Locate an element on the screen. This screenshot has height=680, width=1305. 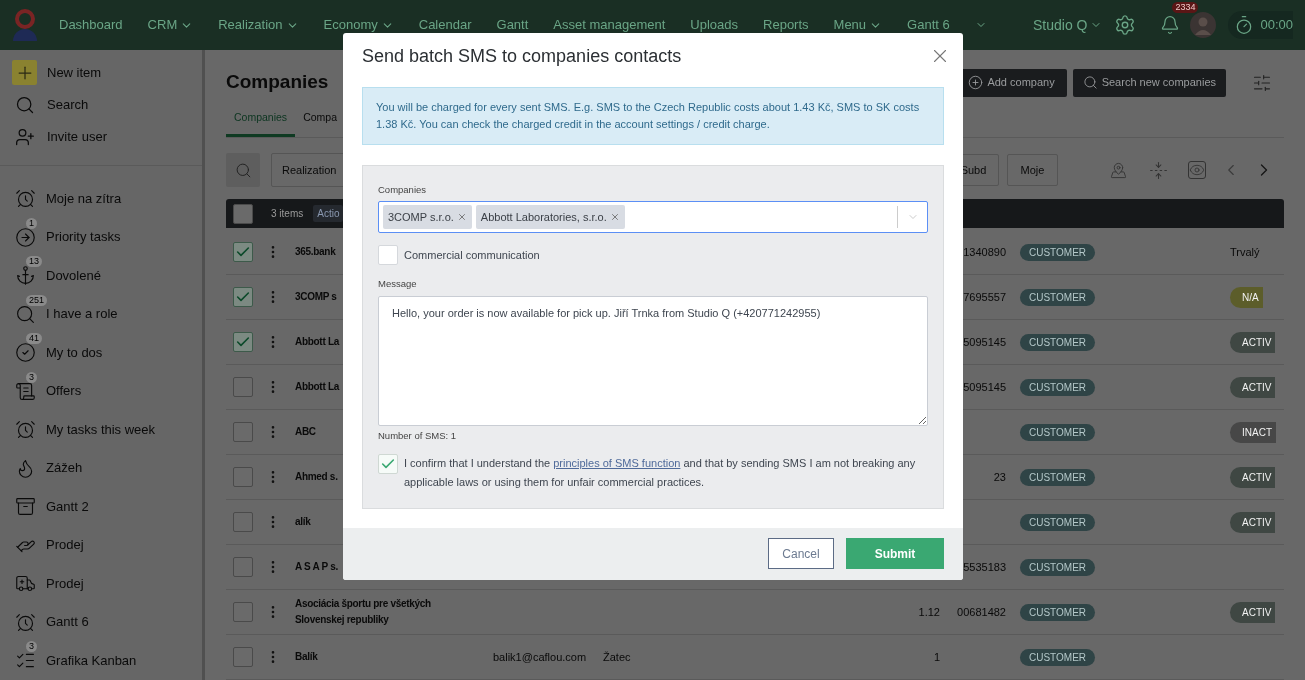
sidebar-action: New item is located at coordinates (101, 73).